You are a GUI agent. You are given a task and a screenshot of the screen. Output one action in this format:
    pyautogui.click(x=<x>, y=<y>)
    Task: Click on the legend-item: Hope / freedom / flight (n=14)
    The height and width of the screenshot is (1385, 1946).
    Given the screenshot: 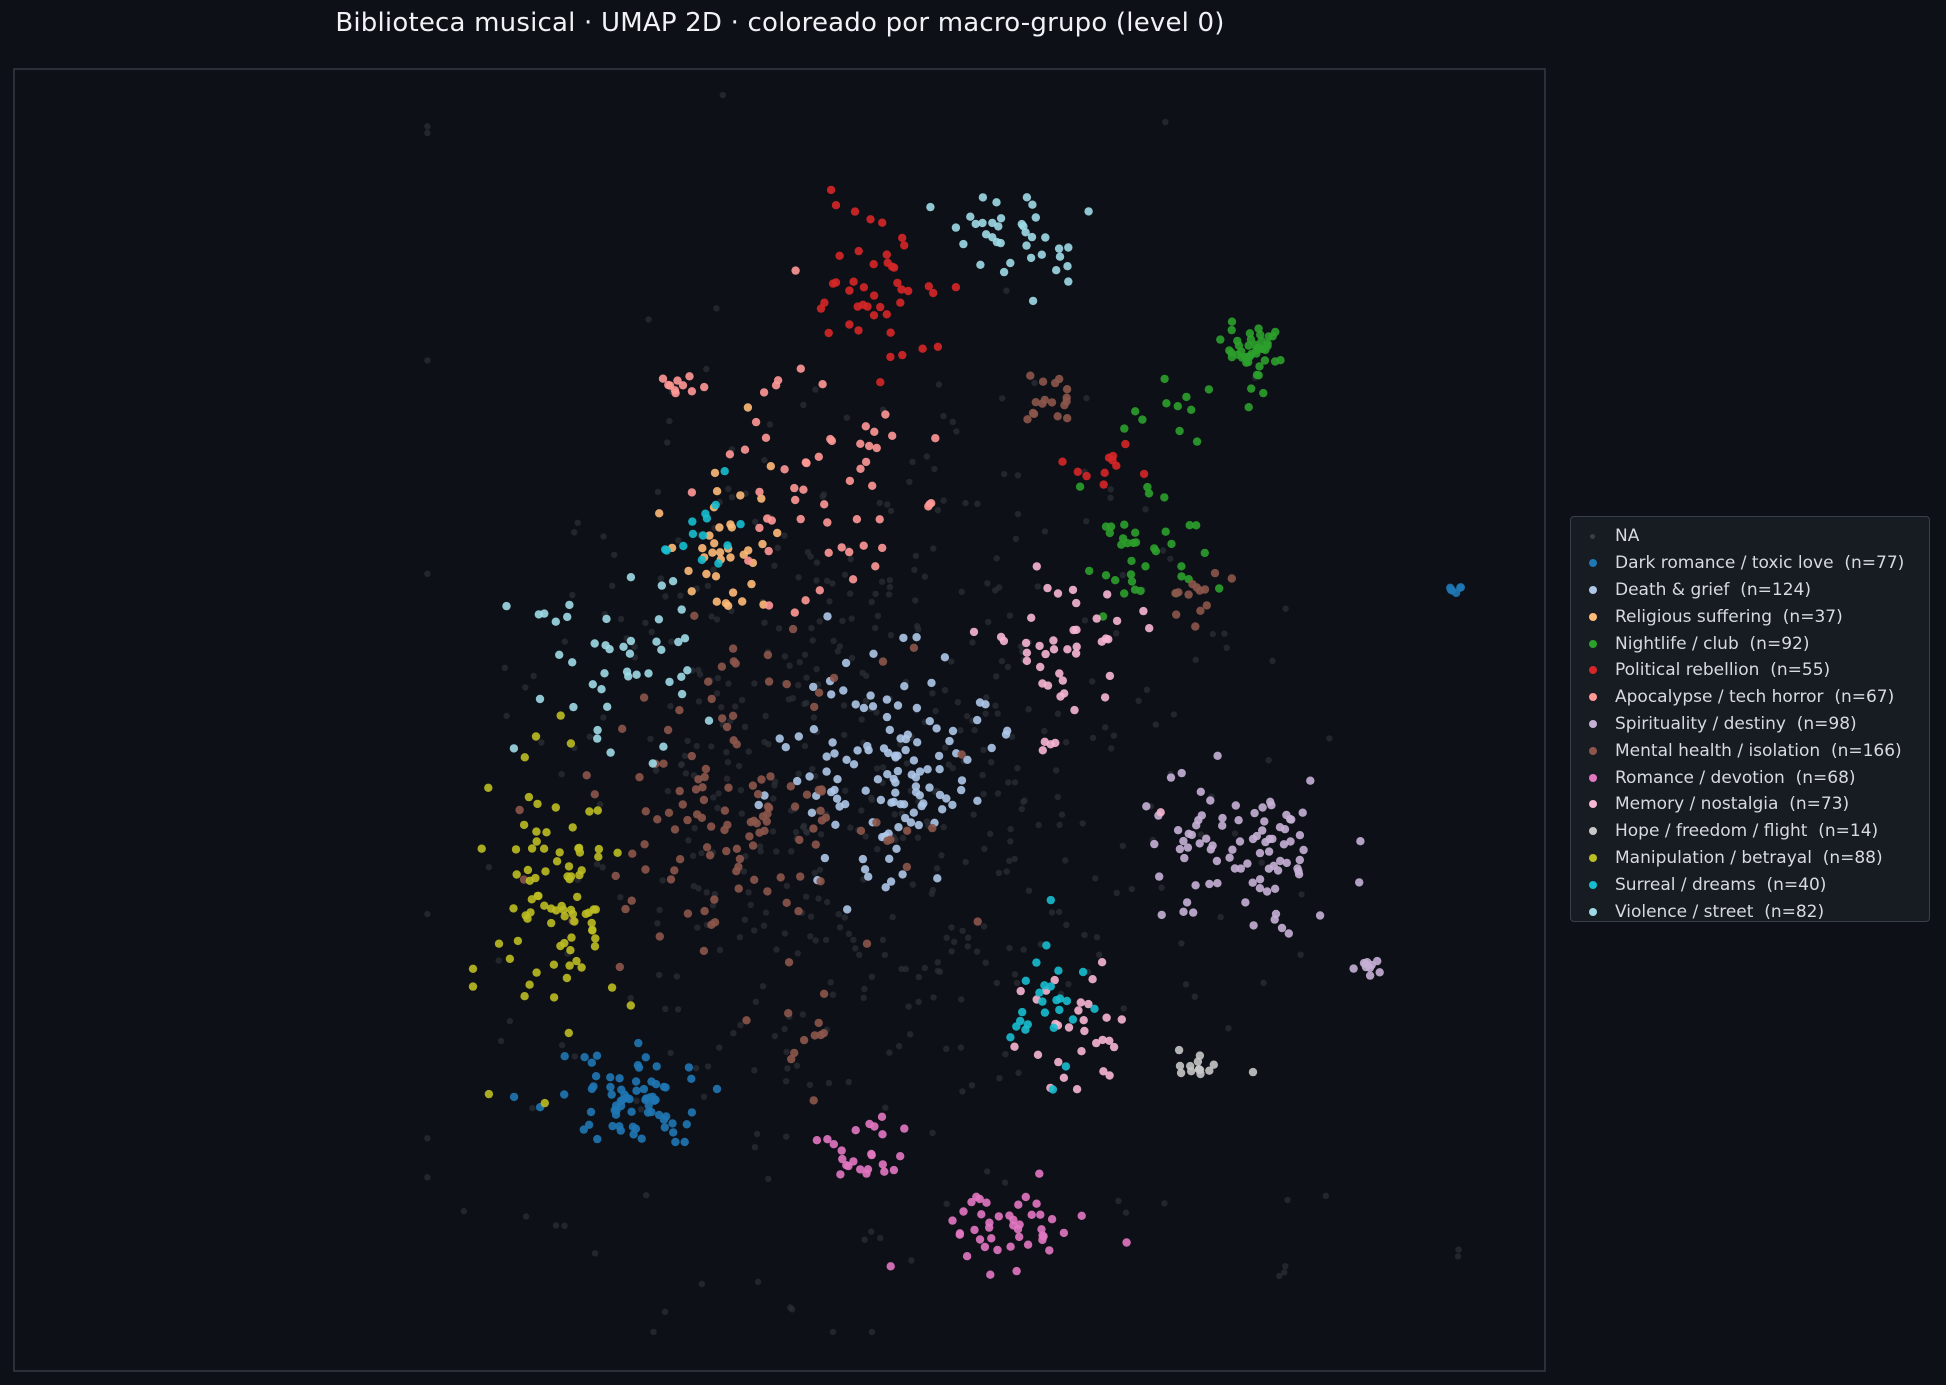 What is the action you would take?
    pyautogui.click(x=1750, y=831)
    